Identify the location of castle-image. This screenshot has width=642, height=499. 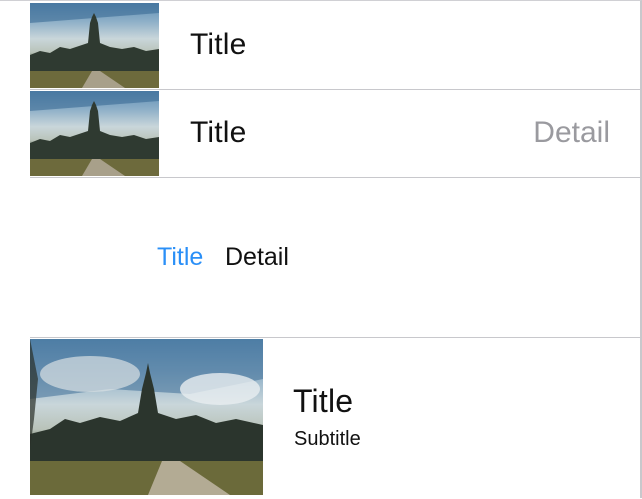
(146, 417).